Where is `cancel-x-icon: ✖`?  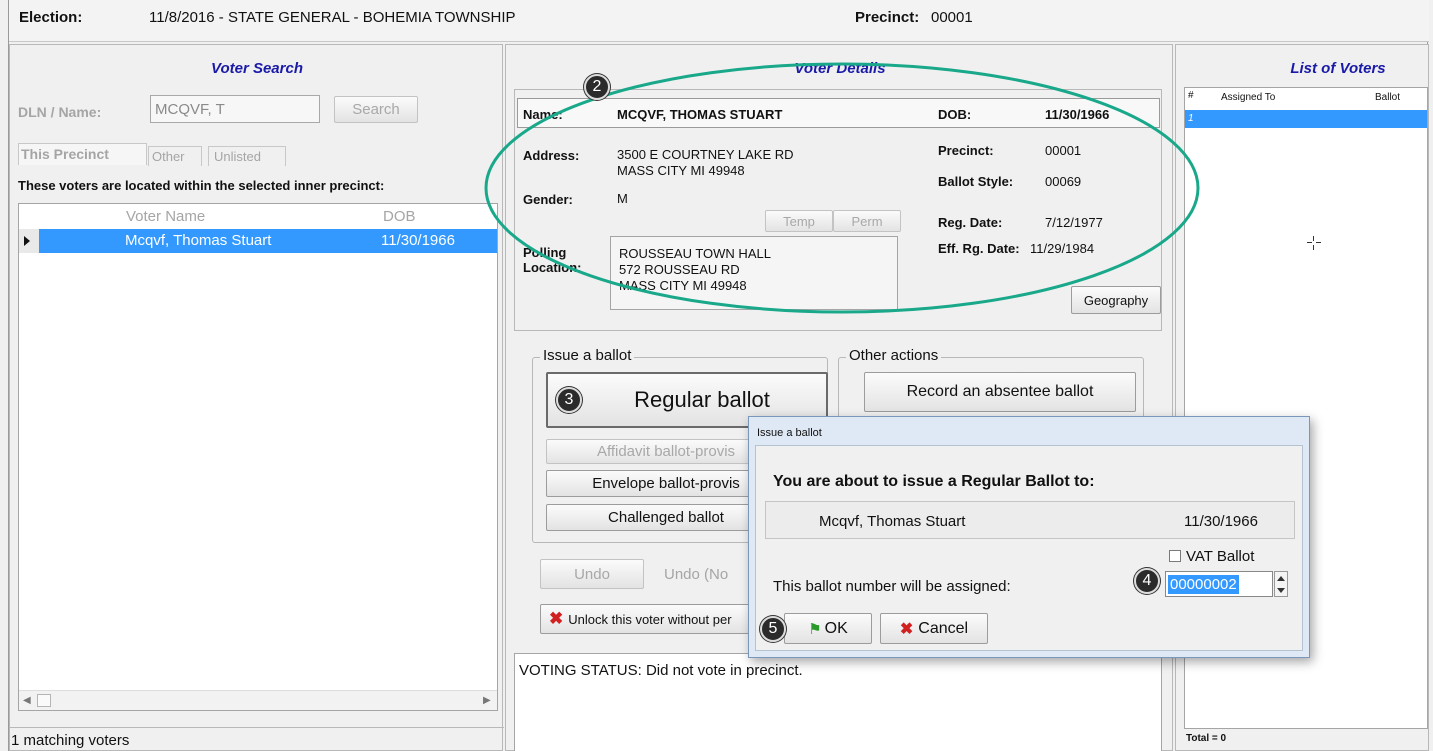 cancel-x-icon: ✖ is located at coordinates (906, 629).